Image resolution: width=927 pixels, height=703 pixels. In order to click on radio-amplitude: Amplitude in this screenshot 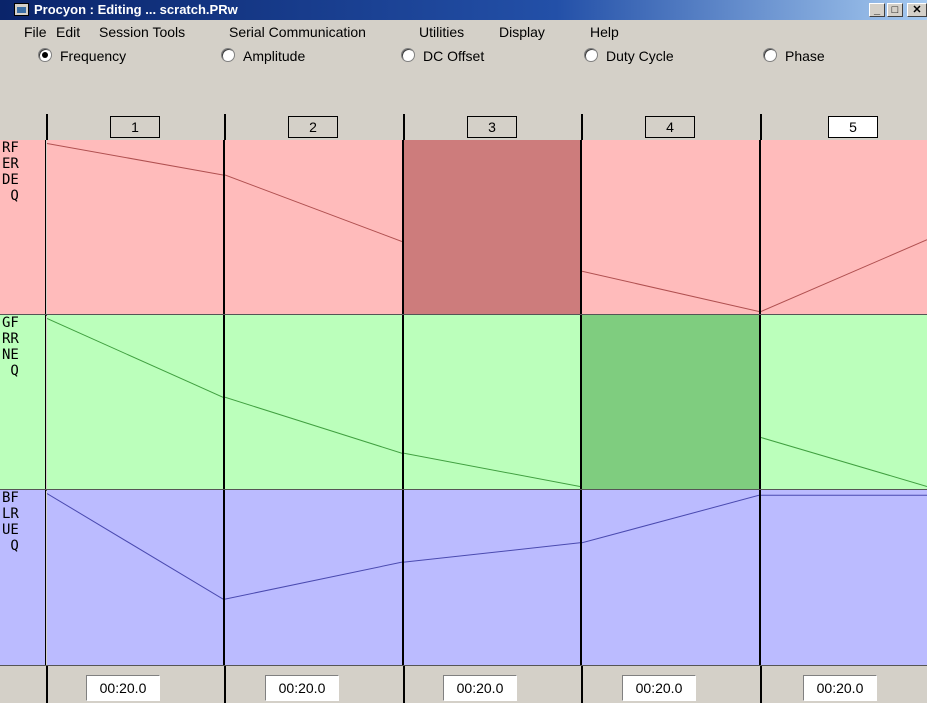, I will do `click(263, 57)`.